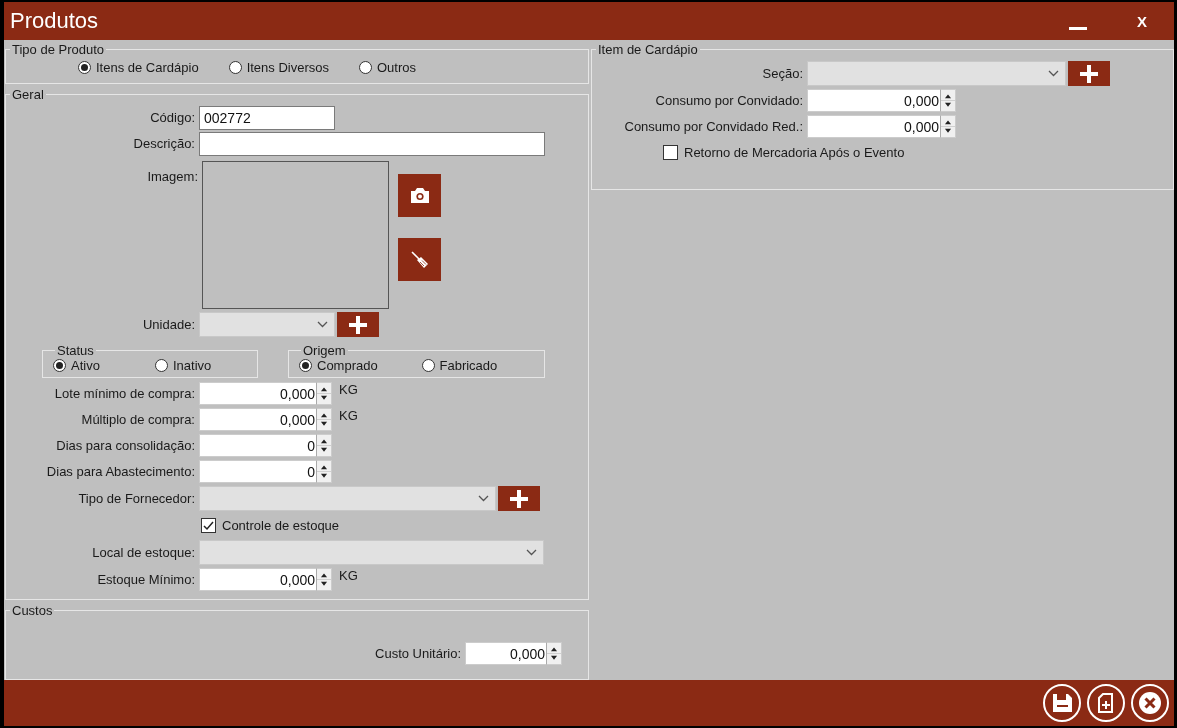 The width and height of the screenshot is (1177, 728). I want to click on field-label: Seção:, so click(782, 73).